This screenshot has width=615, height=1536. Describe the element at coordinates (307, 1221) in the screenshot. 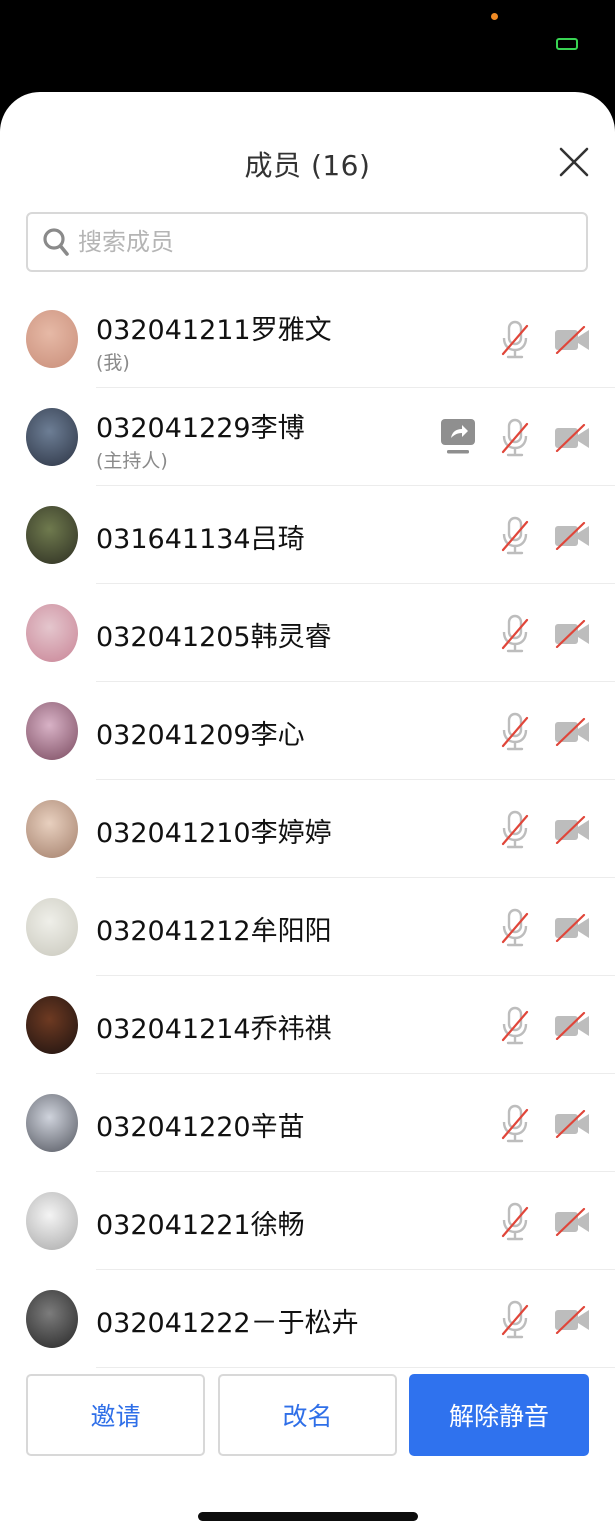

I see `member-row: 032041221徐畅` at that location.